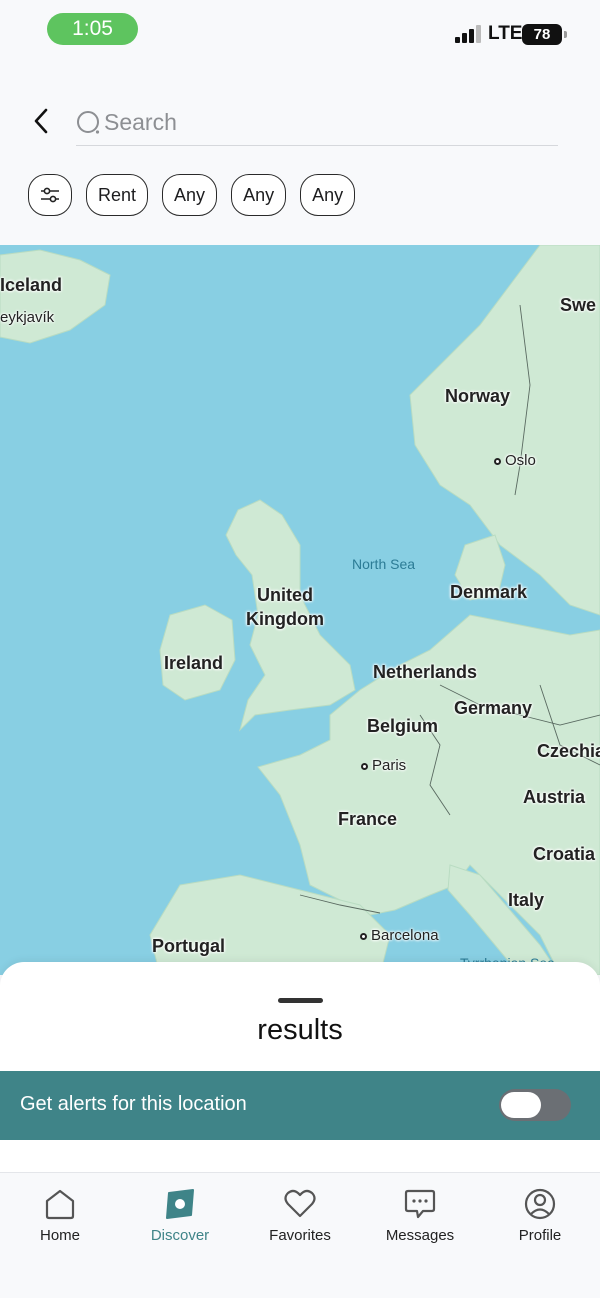  I want to click on map-label-france: France, so click(368, 819).